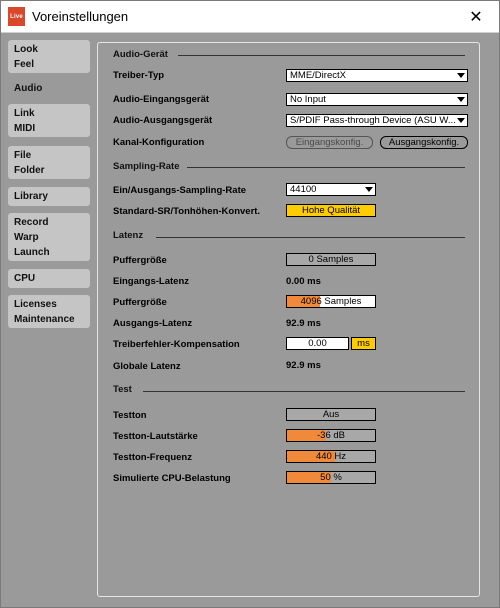 Image resolution: width=500 pixels, height=608 pixels. I want to click on driver-type-label: Treiber-Typ, so click(139, 75).